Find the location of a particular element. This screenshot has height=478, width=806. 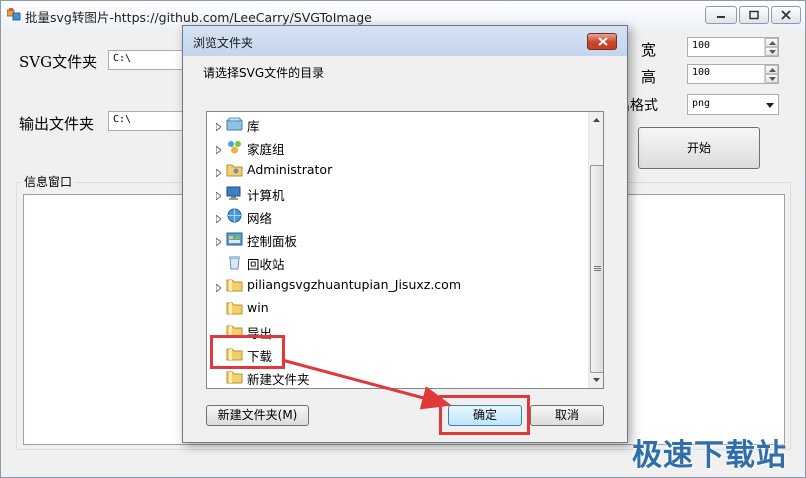

watermark: 极速下载站 is located at coordinates (709, 455).